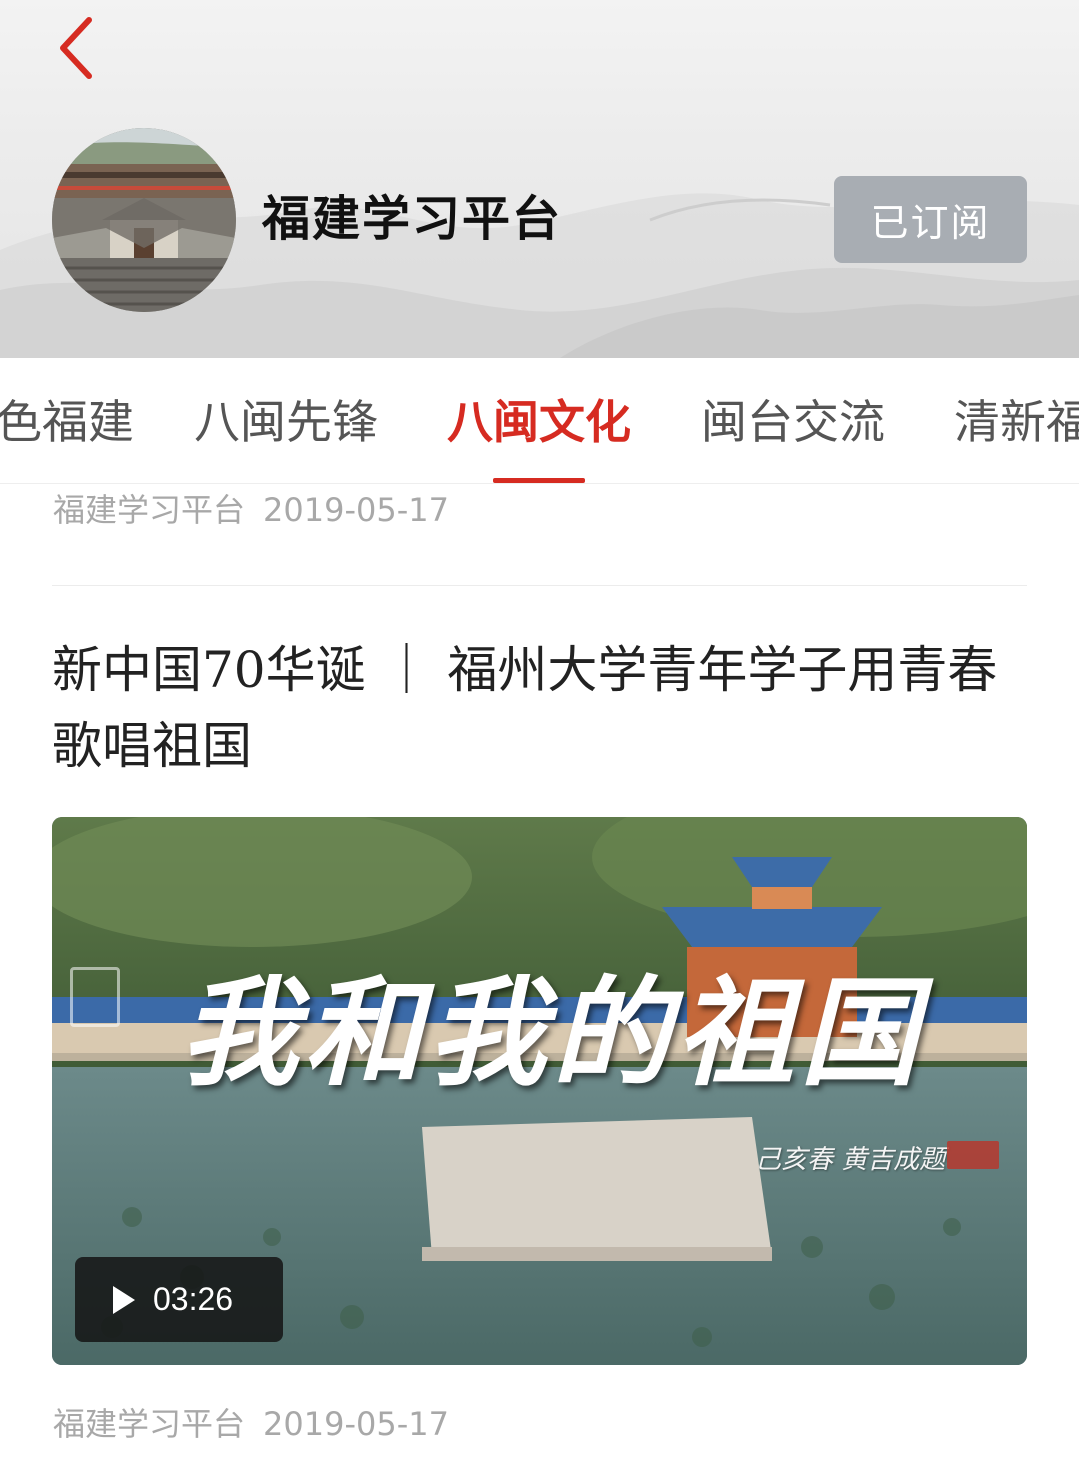 Image resolution: width=1079 pixels, height=1468 pixels. I want to click on tab-bamin-wenhua: 八闽文化, so click(539, 422).